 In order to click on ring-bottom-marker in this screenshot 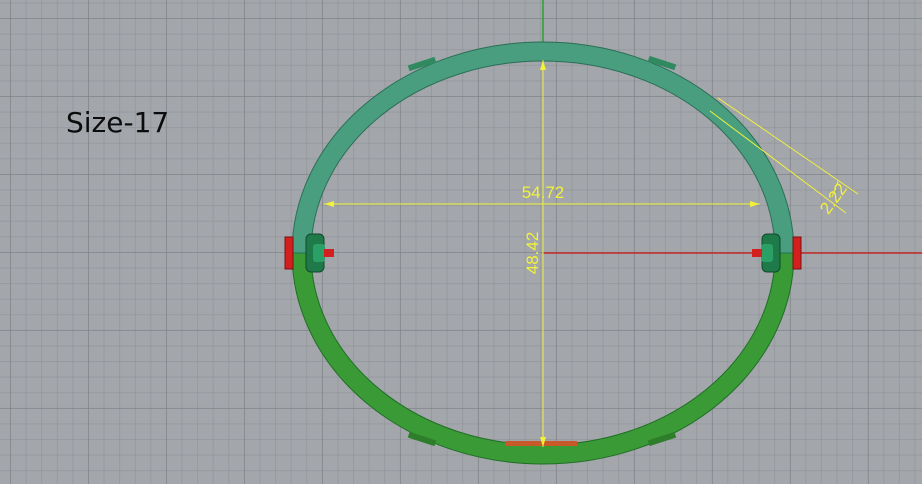, I will do `click(541, 443)`.